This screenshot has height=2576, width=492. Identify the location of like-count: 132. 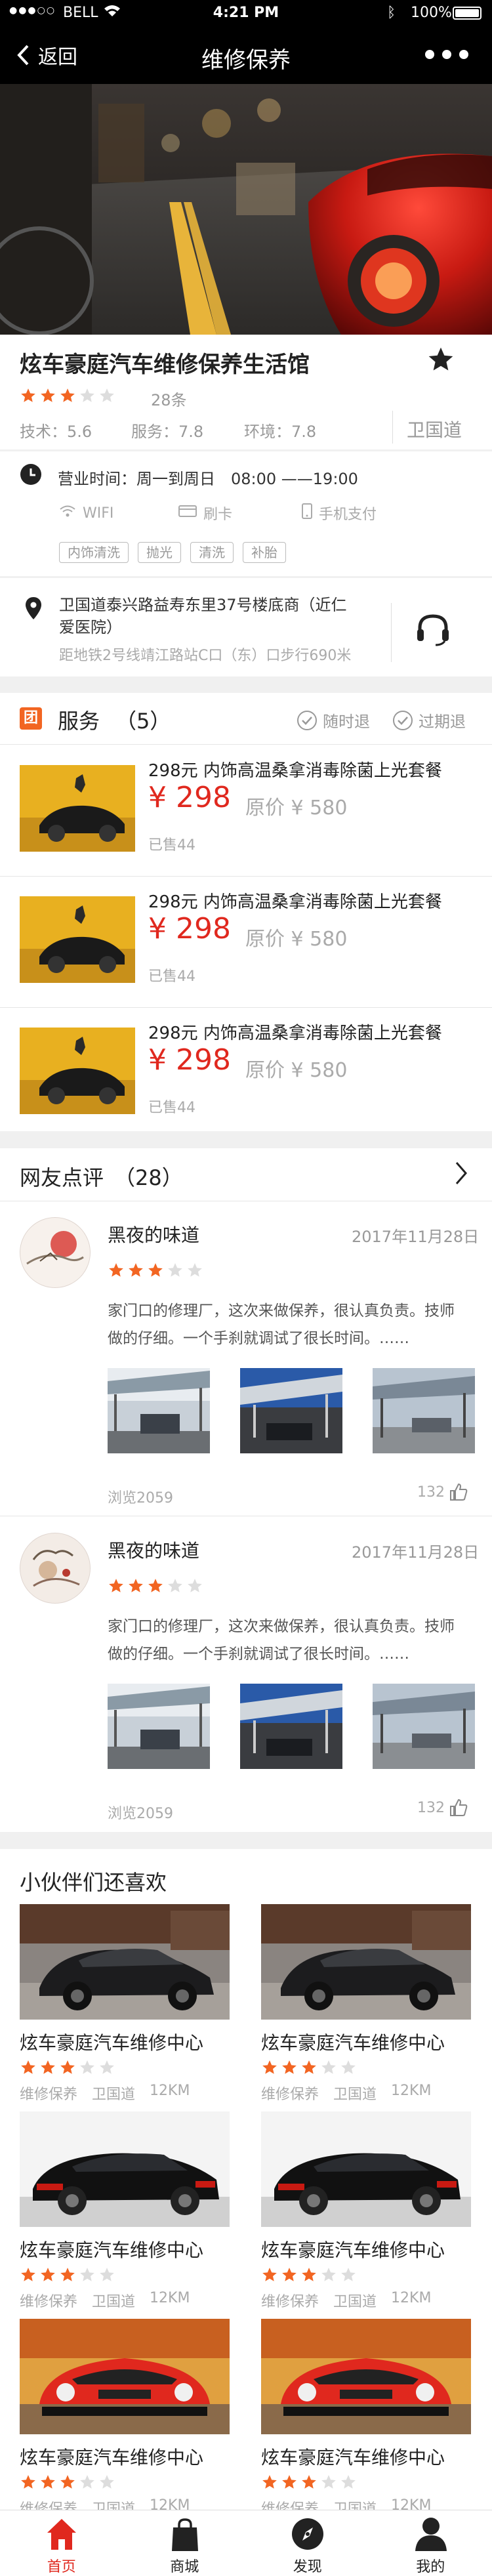
(431, 1492).